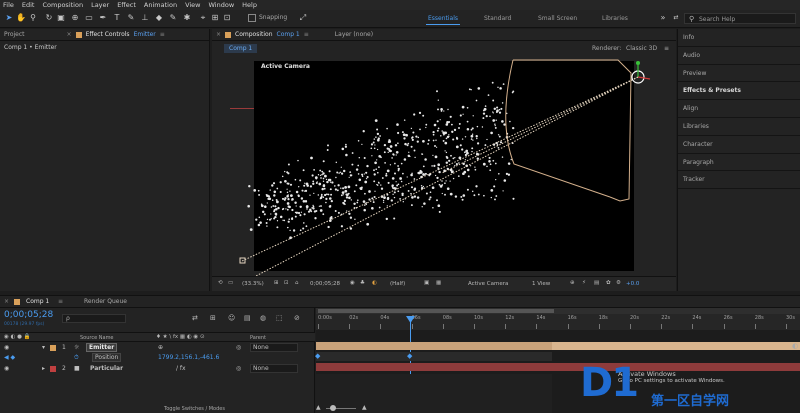 The width and height of the screenshot is (800, 413). What do you see at coordinates (739, 74) in the screenshot?
I see `panel-preview: Preview` at bounding box center [739, 74].